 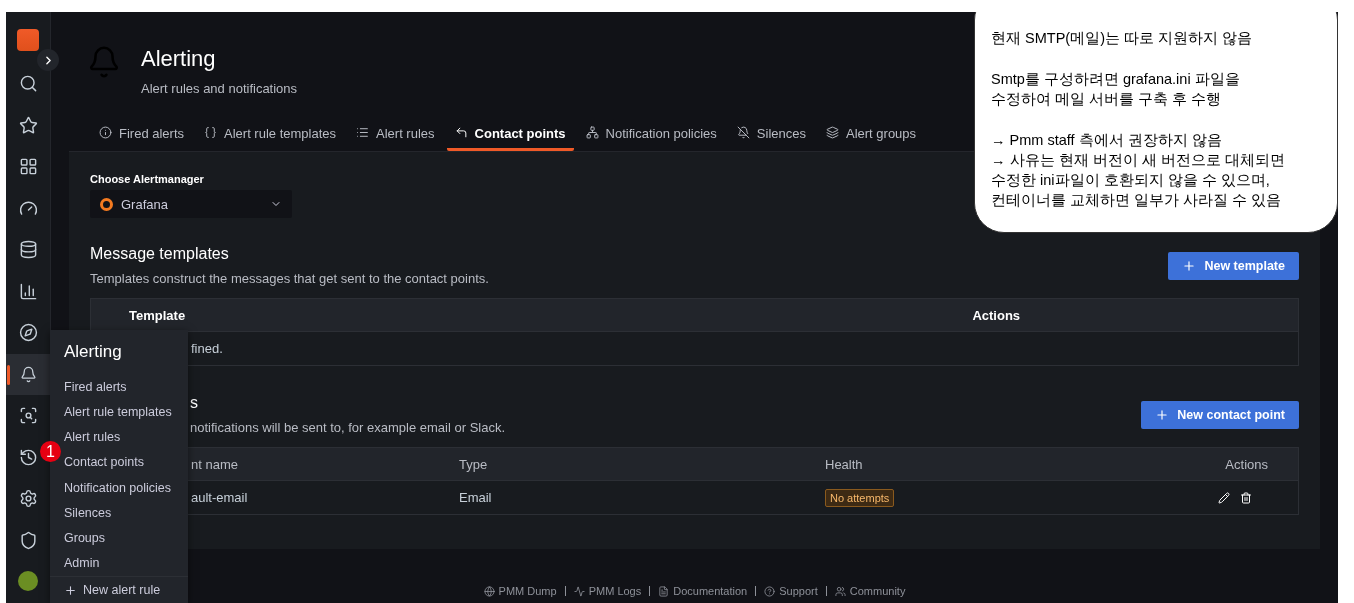 I want to click on bell-off-icon, so click(x=743, y=132).